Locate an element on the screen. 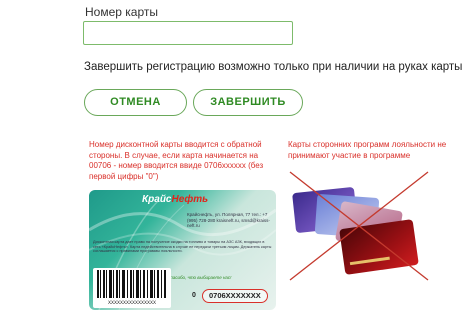 This screenshot has height=320, width=463. barcode-icon is located at coordinates (131, 284).